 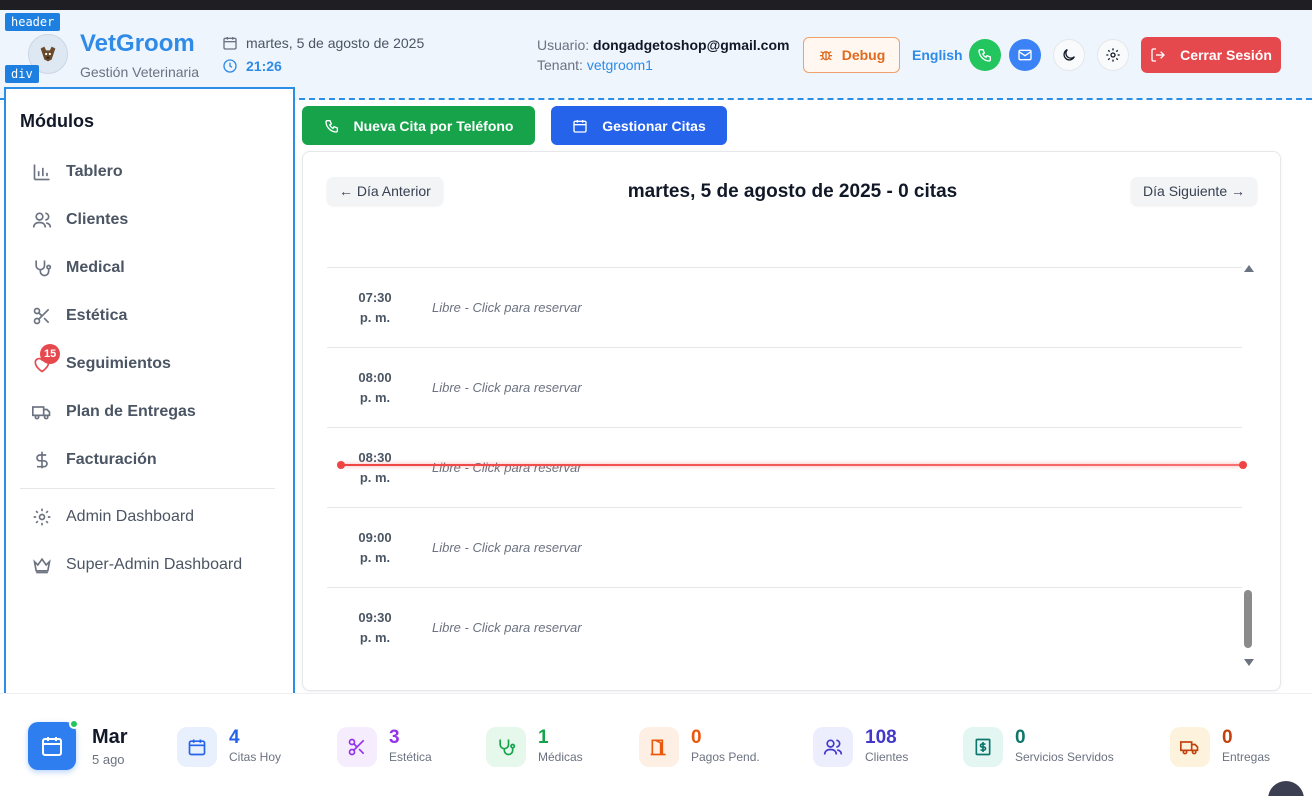 I want to click on today-date: 5 ago, so click(x=108, y=759).